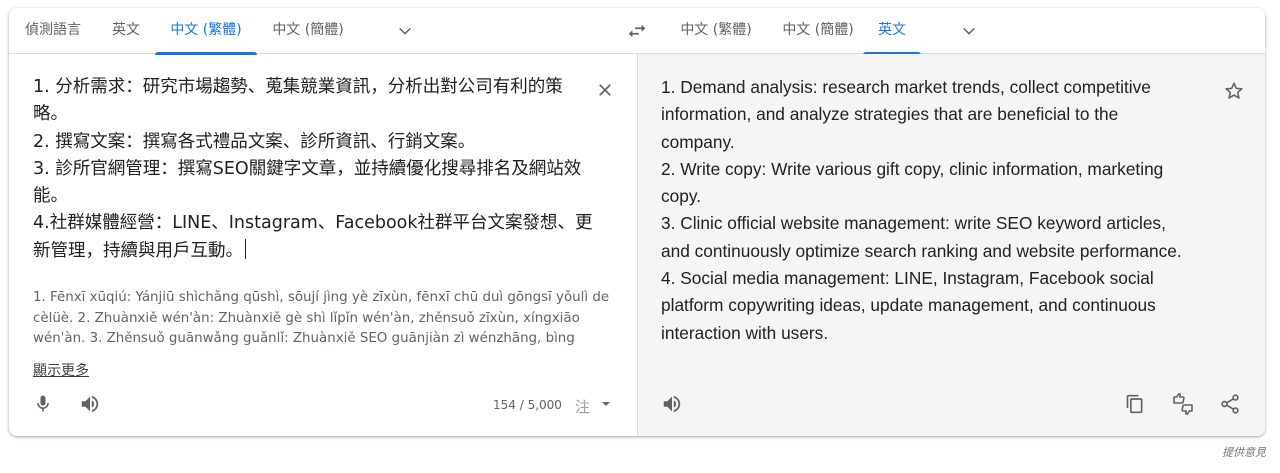 The width and height of the screenshot is (1280, 473). I want to click on text-caret, so click(245, 248).